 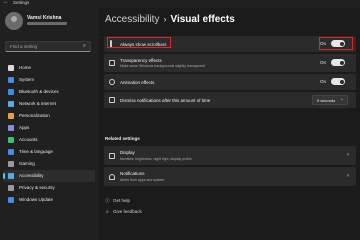 I want to click on home-icon, so click(x=11, y=68).